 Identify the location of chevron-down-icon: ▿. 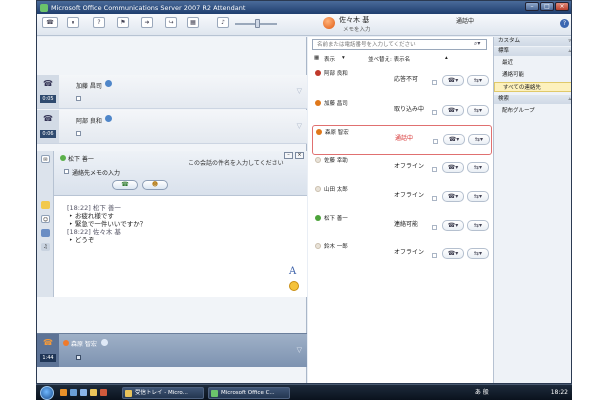
(569, 41).